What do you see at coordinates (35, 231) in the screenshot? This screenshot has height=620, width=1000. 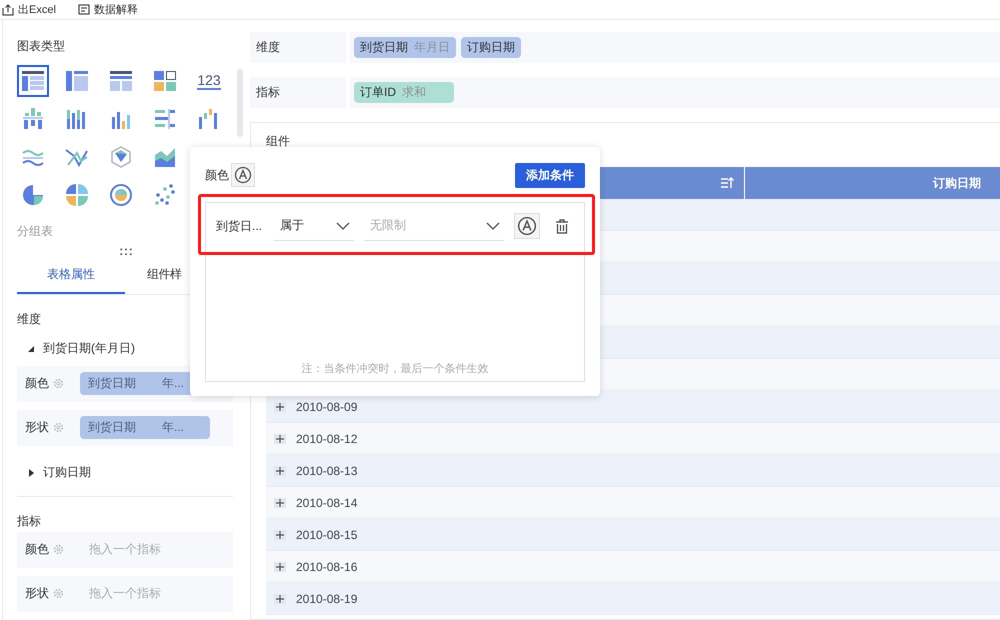 I see `chart-type-name: 分组表` at bounding box center [35, 231].